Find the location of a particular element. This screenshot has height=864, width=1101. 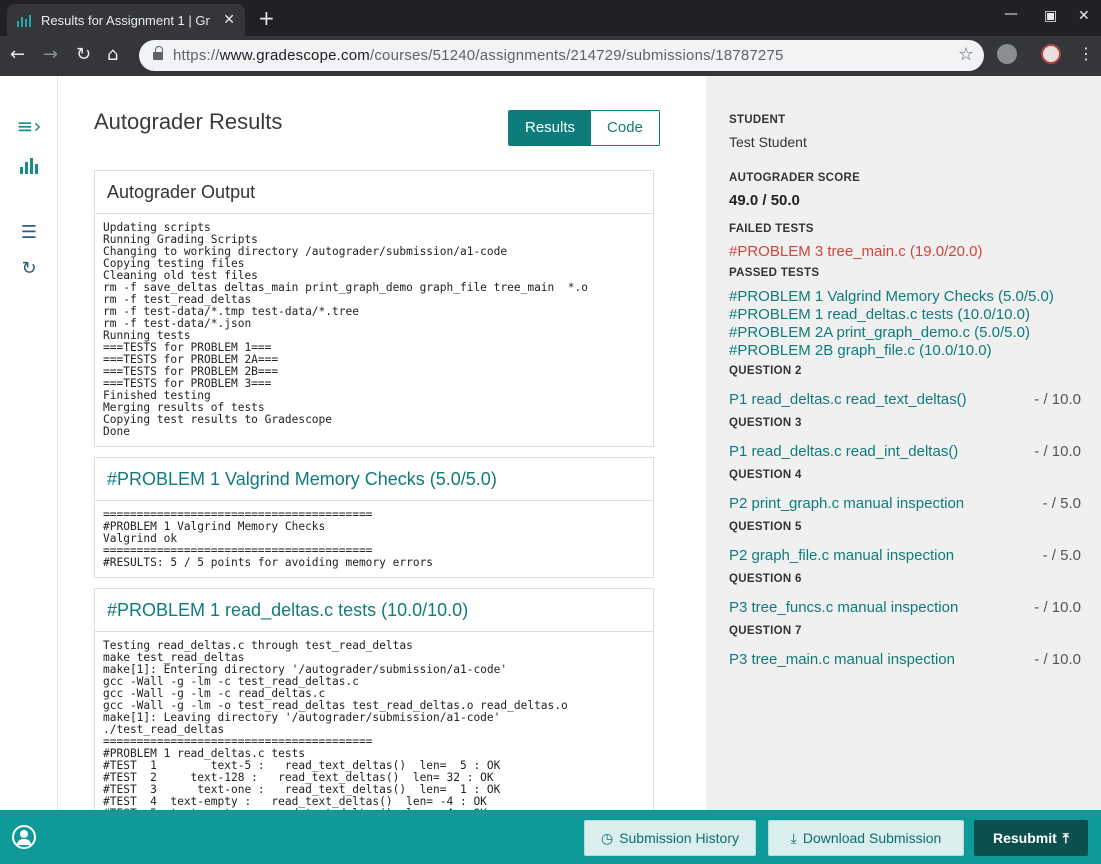

gradescope-favicon-icon is located at coordinates (24, 20).